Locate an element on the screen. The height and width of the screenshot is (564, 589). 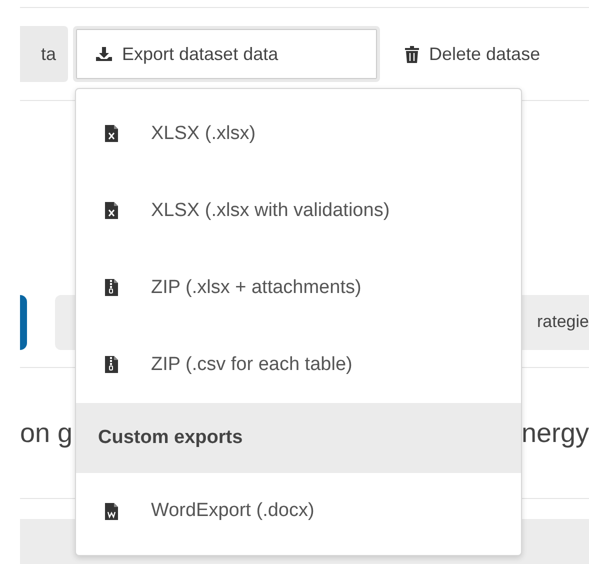
download-icon is located at coordinates (104, 54).